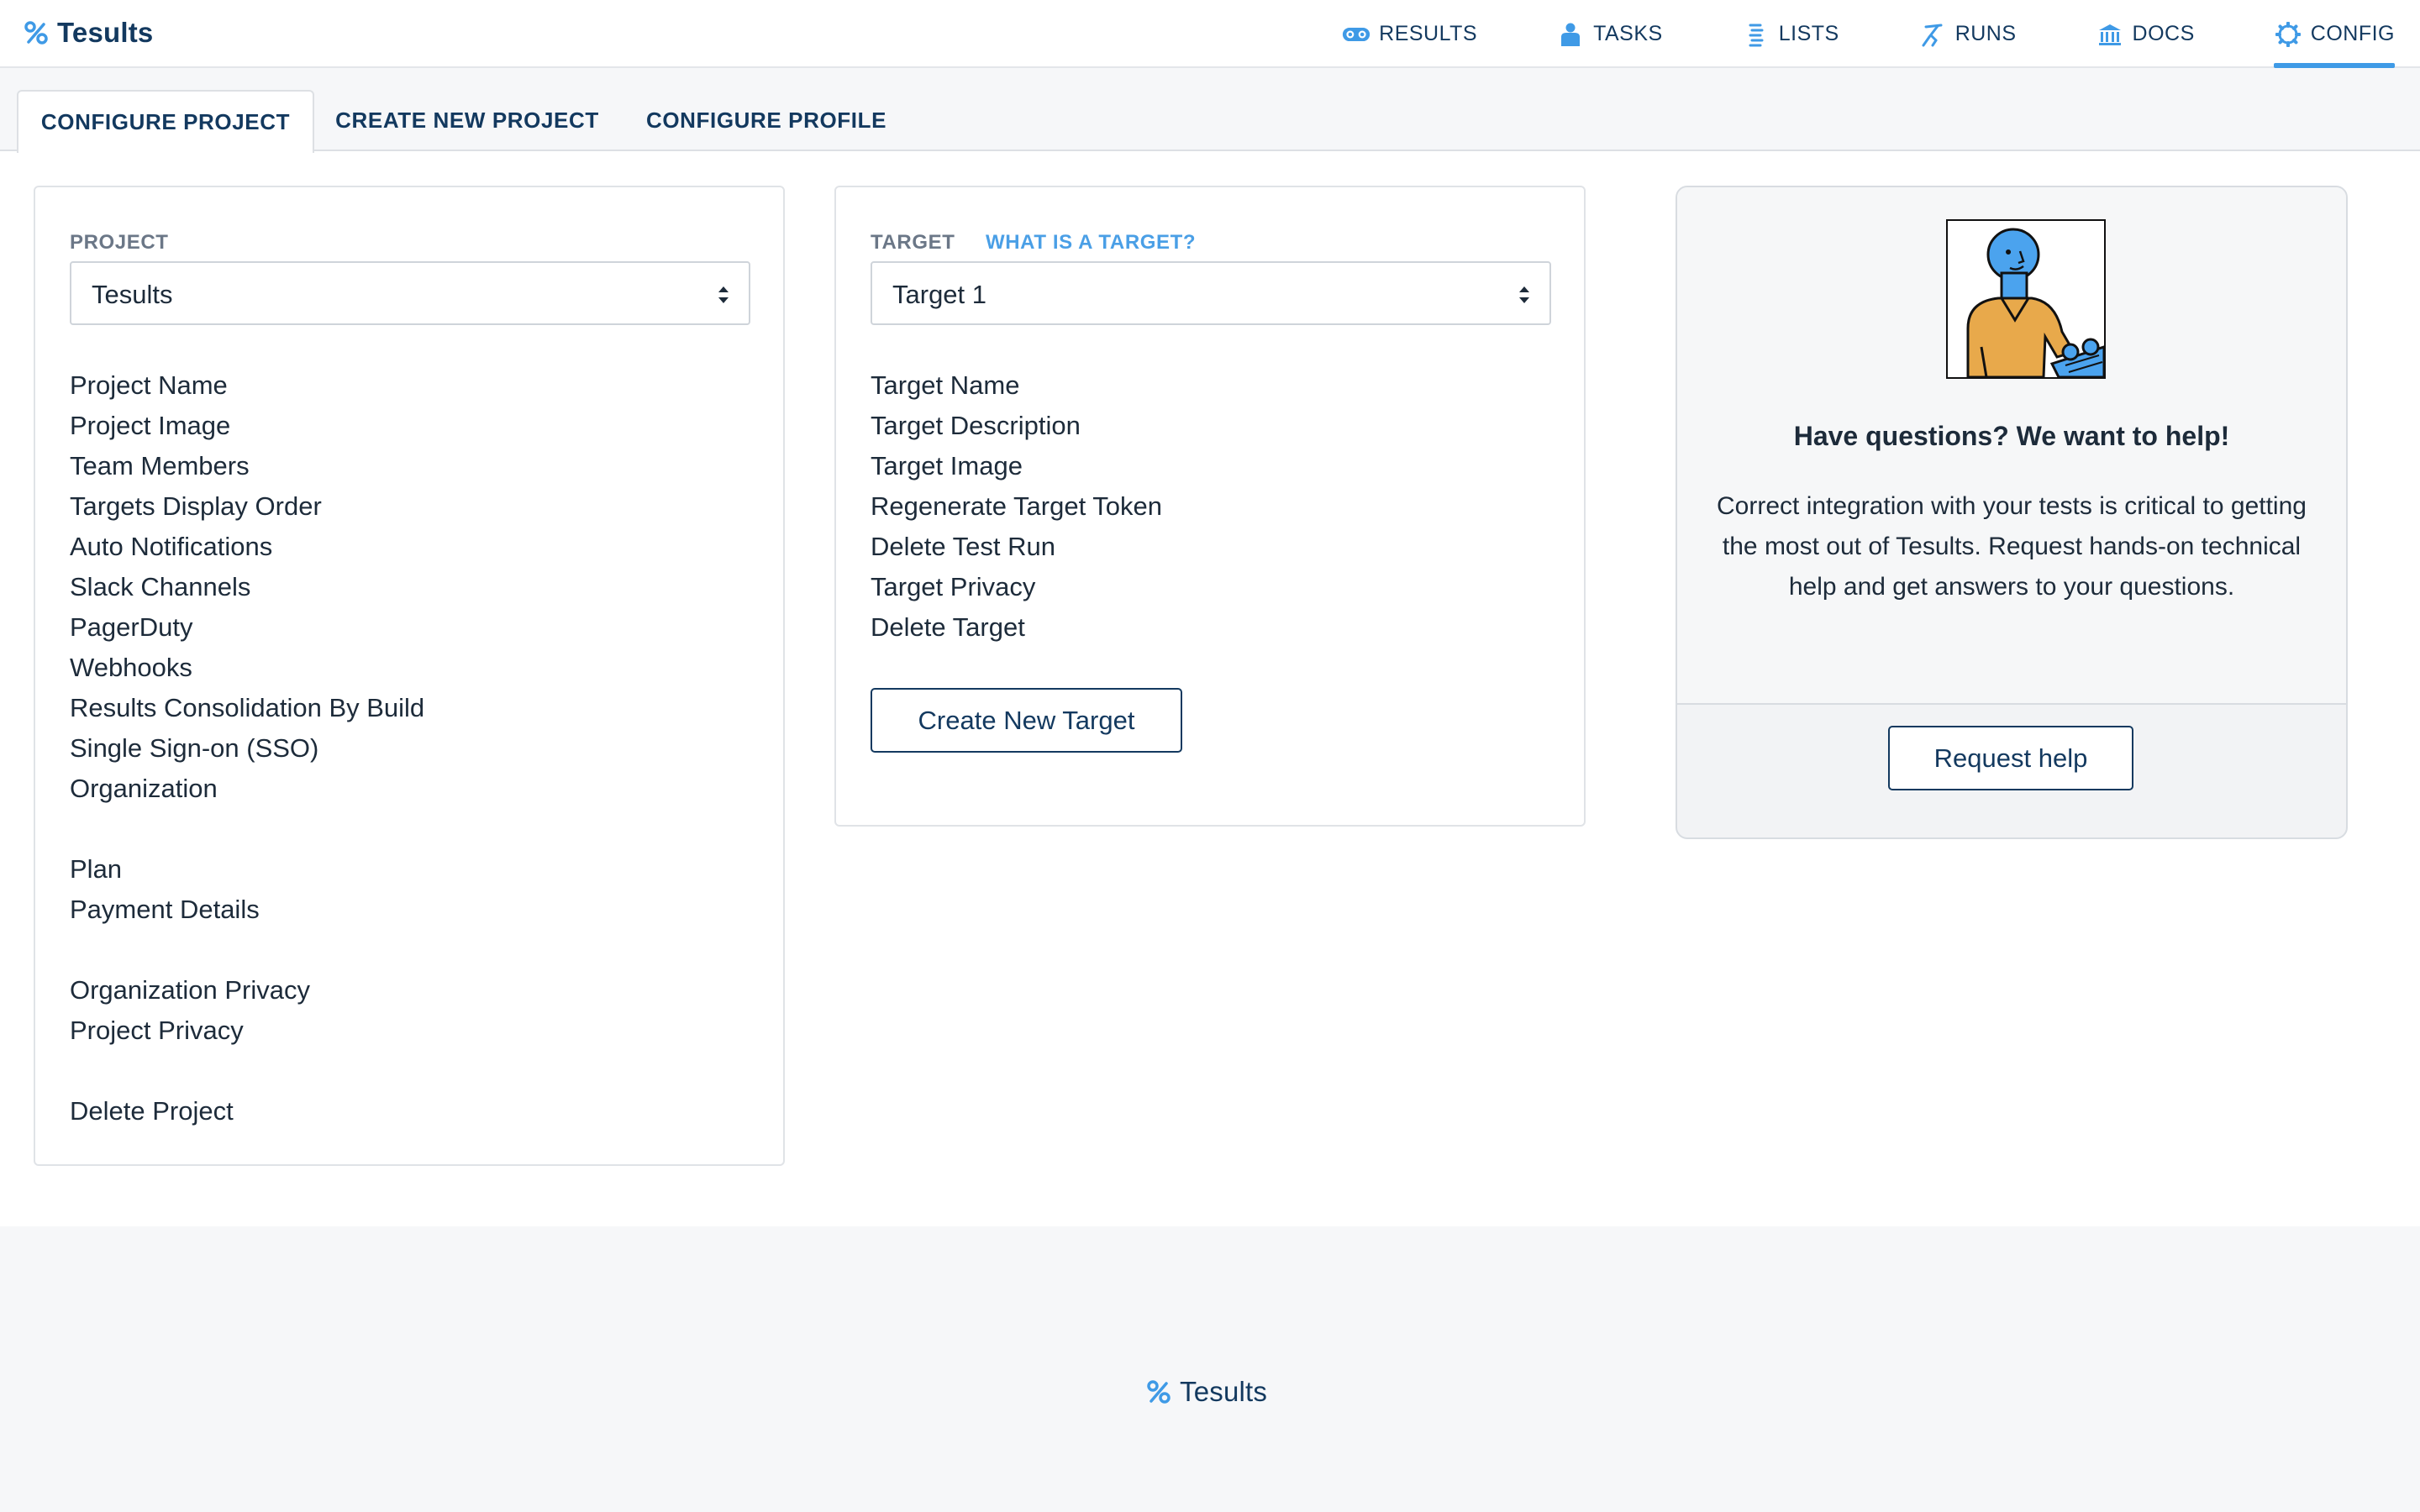 The image size is (2420, 1512). What do you see at coordinates (1224, 1391) in the screenshot?
I see `footer-brand-name: Tesults` at bounding box center [1224, 1391].